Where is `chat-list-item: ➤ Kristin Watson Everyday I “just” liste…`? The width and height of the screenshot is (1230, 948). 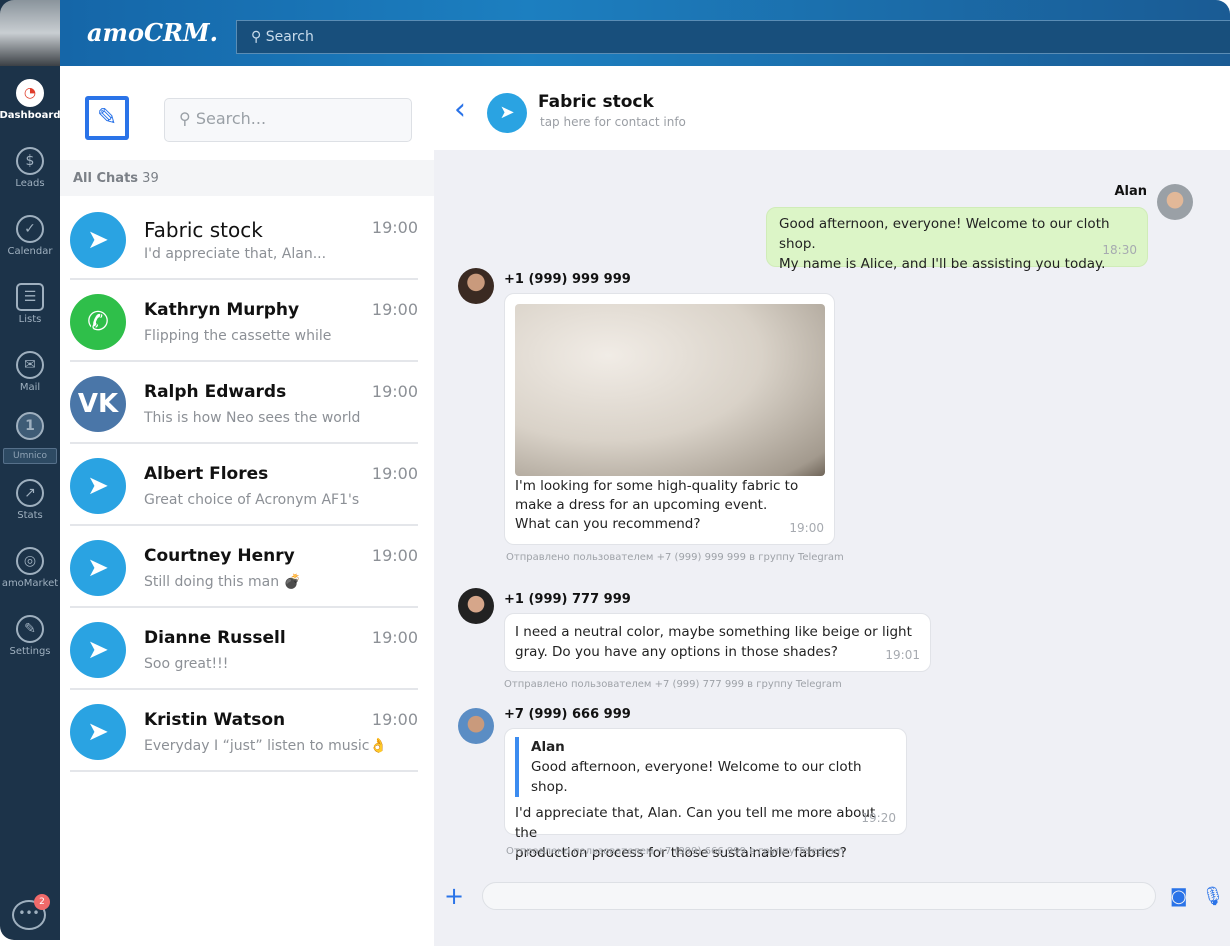 chat-list-item: ➤ Kristin Watson Everyday I “just” liste… is located at coordinates (244, 731).